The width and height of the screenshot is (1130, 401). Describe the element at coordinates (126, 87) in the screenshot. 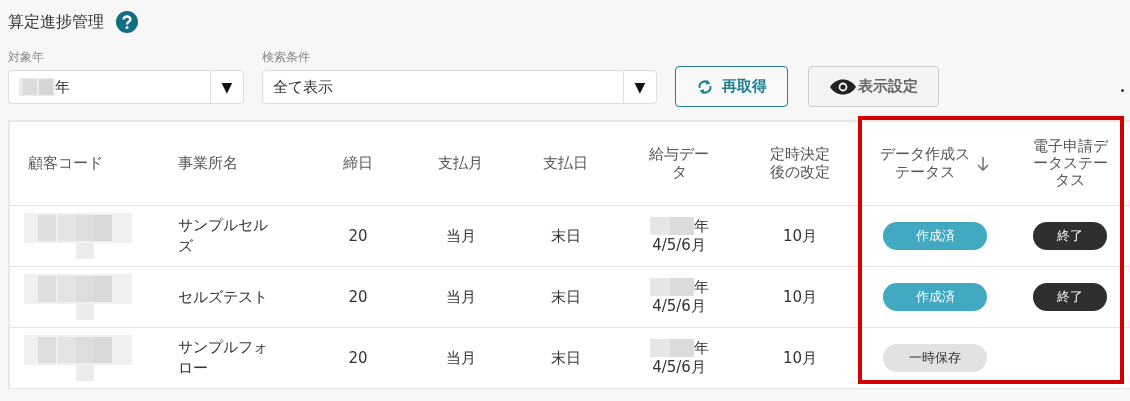

I see `select-field: 年 ▼` at that location.